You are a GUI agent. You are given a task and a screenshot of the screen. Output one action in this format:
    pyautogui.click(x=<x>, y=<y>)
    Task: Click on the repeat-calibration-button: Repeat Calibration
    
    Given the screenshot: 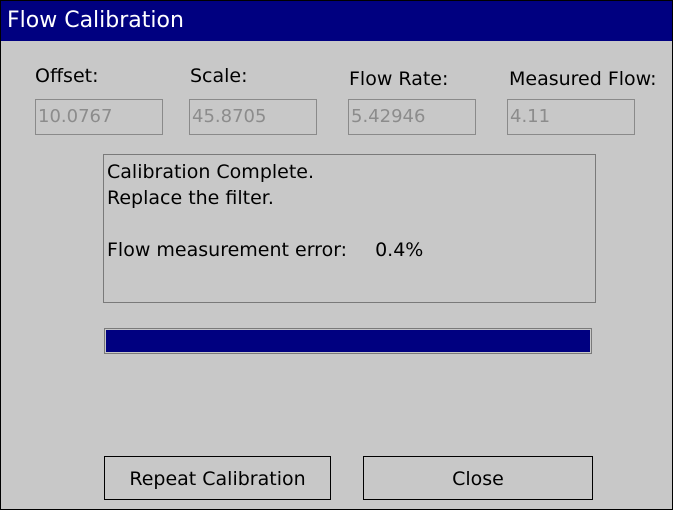 What is the action you would take?
    pyautogui.click(x=217, y=478)
    